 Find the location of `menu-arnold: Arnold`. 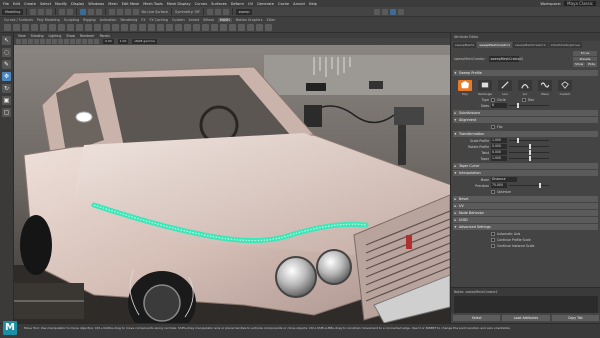

menu-arnold: Arnold is located at coordinates (299, 4).